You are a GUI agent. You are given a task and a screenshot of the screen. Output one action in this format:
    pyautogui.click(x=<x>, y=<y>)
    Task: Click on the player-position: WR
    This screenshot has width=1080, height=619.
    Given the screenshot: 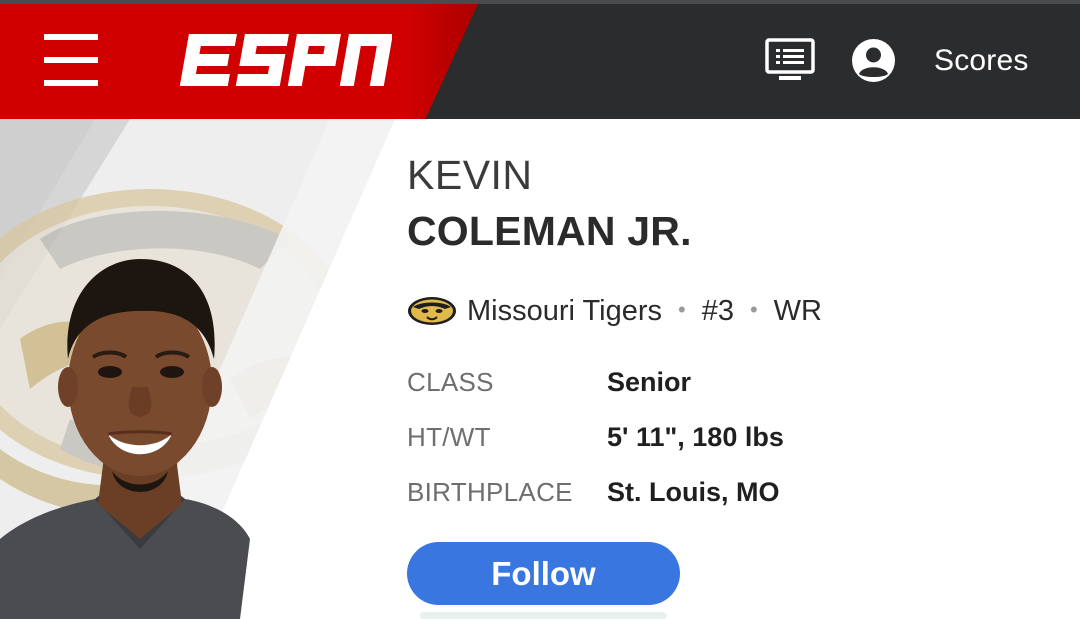 What is the action you would take?
    pyautogui.click(x=797, y=310)
    